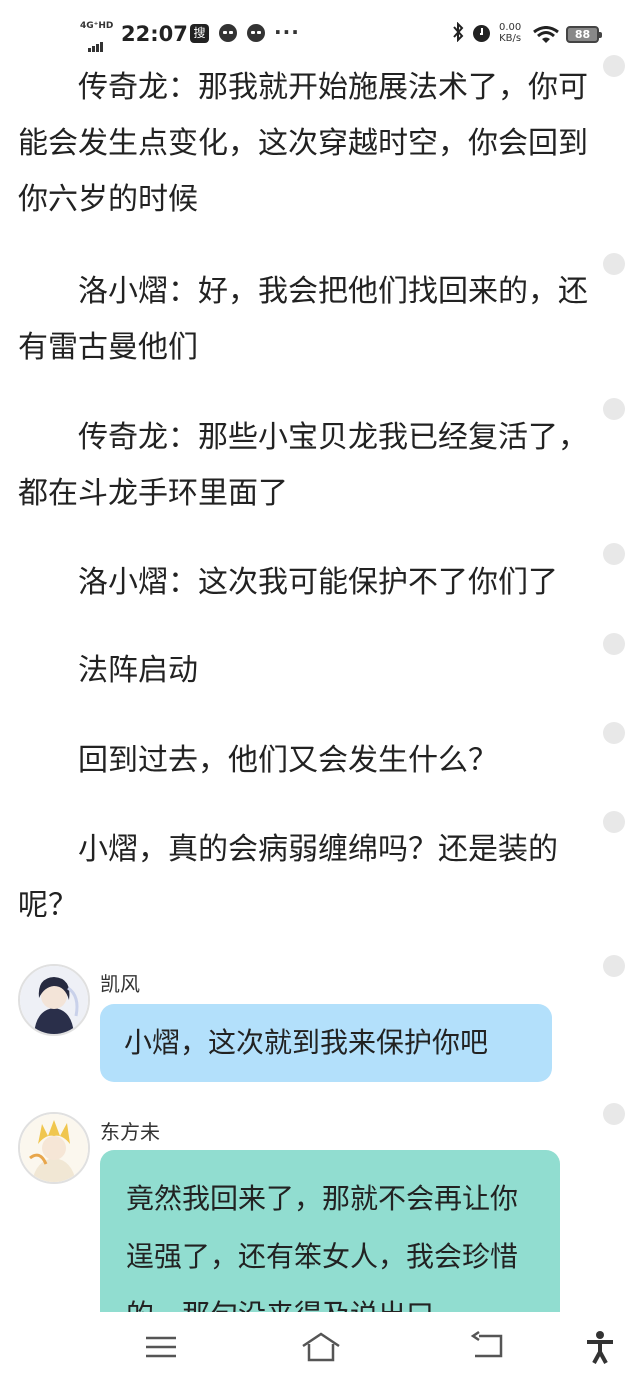 The height and width of the screenshot is (1387, 640). Describe the element at coordinates (481, 33) in the screenshot. I see `alarm-icon` at that location.